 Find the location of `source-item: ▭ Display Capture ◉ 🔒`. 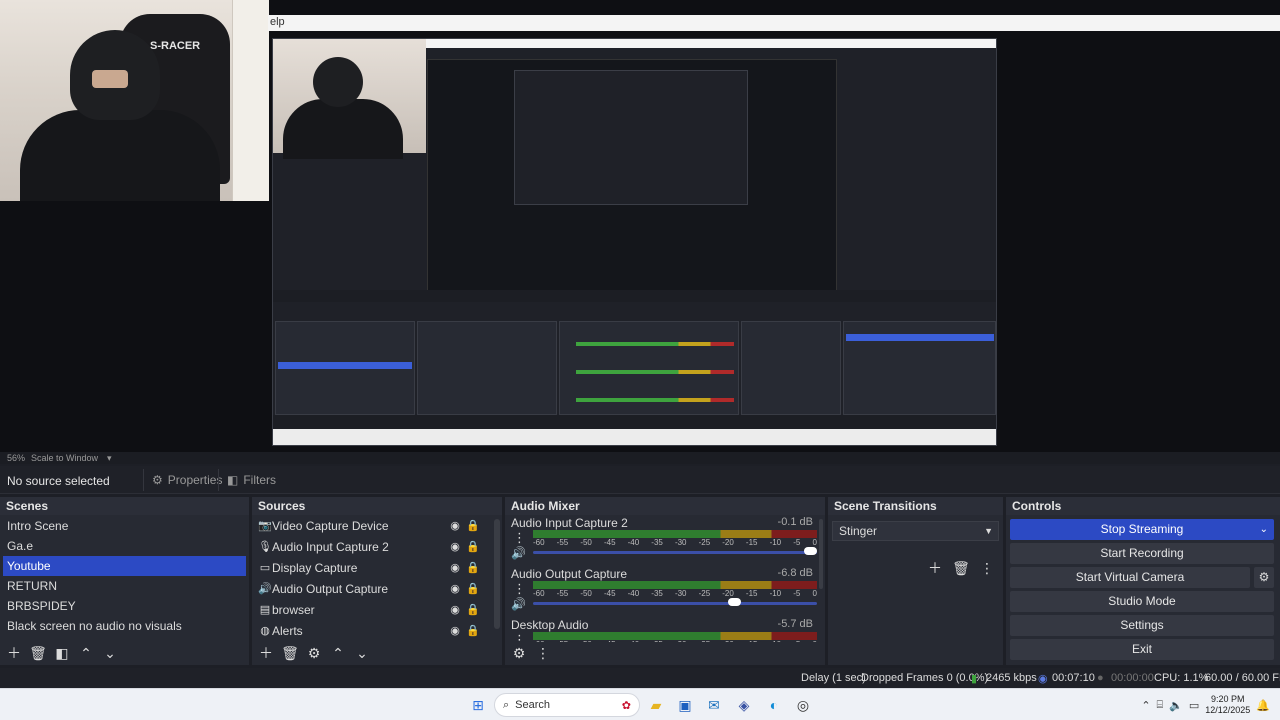

source-item: ▭ Display Capture ◉ 🔒 is located at coordinates (370, 568).